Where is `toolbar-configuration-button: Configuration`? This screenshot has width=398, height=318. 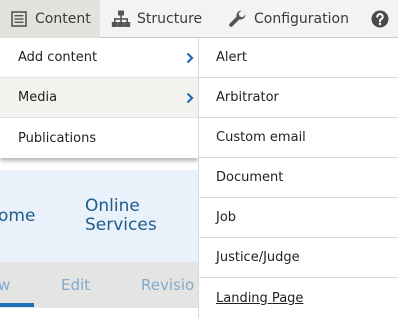
toolbar-configuration-button: Configuration is located at coordinates (293, 19).